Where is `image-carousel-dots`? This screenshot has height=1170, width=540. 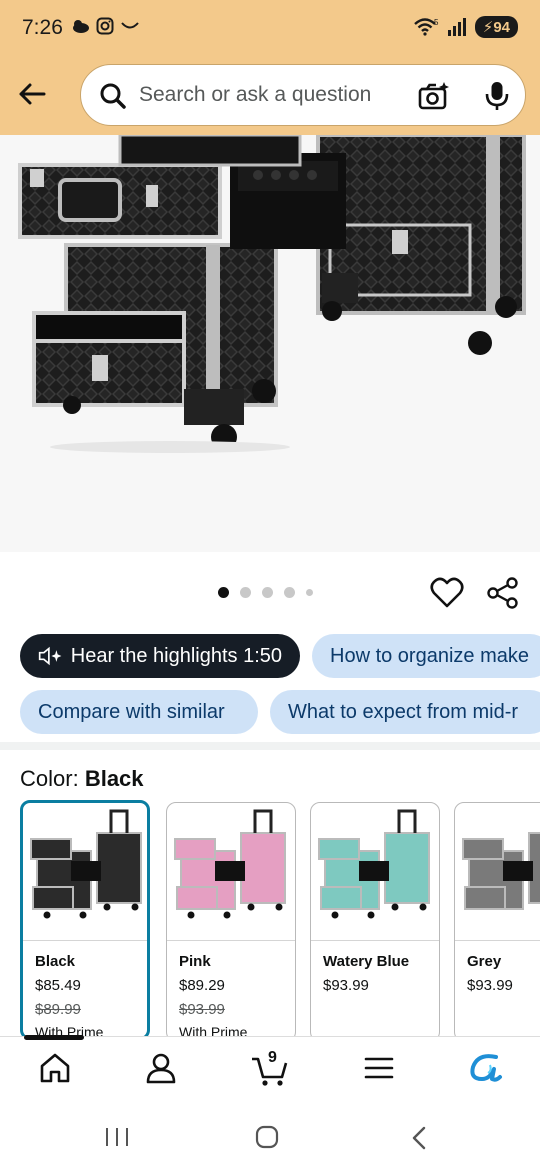
image-carousel-dots is located at coordinates (265, 592).